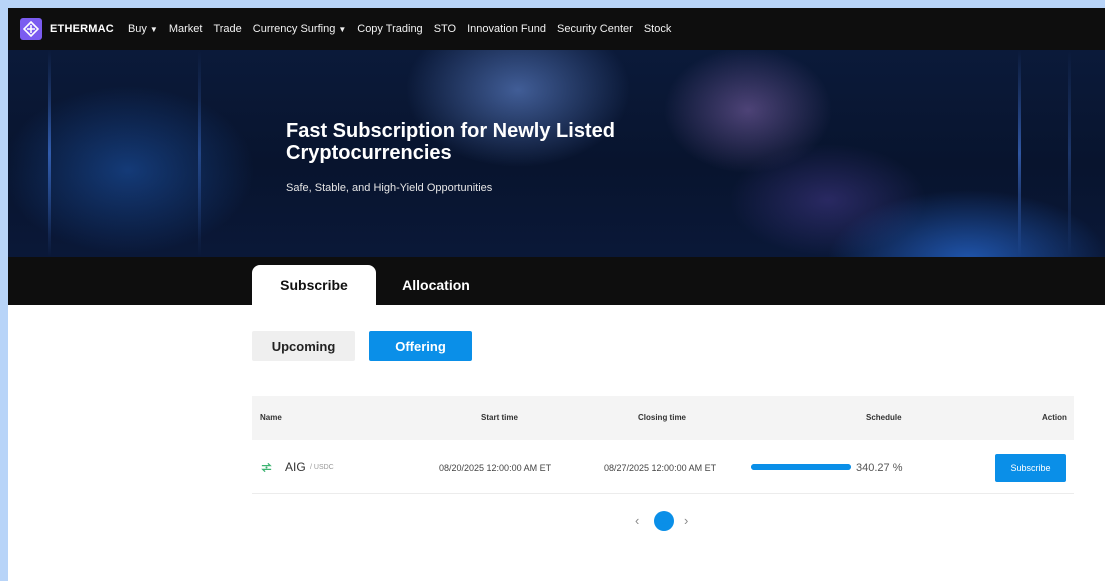  I want to click on nav-item-security-center: Security Center, so click(595, 29).